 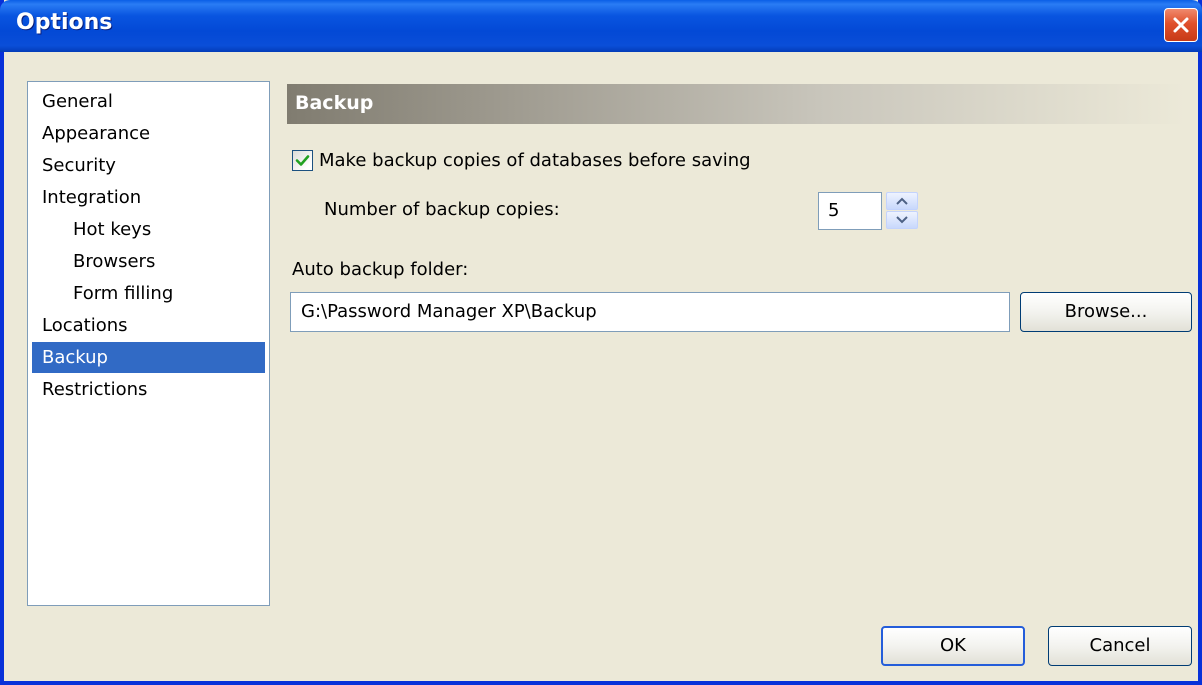 What do you see at coordinates (334, 103) in the screenshot?
I see `section-title: Backup` at bounding box center [334, 103].